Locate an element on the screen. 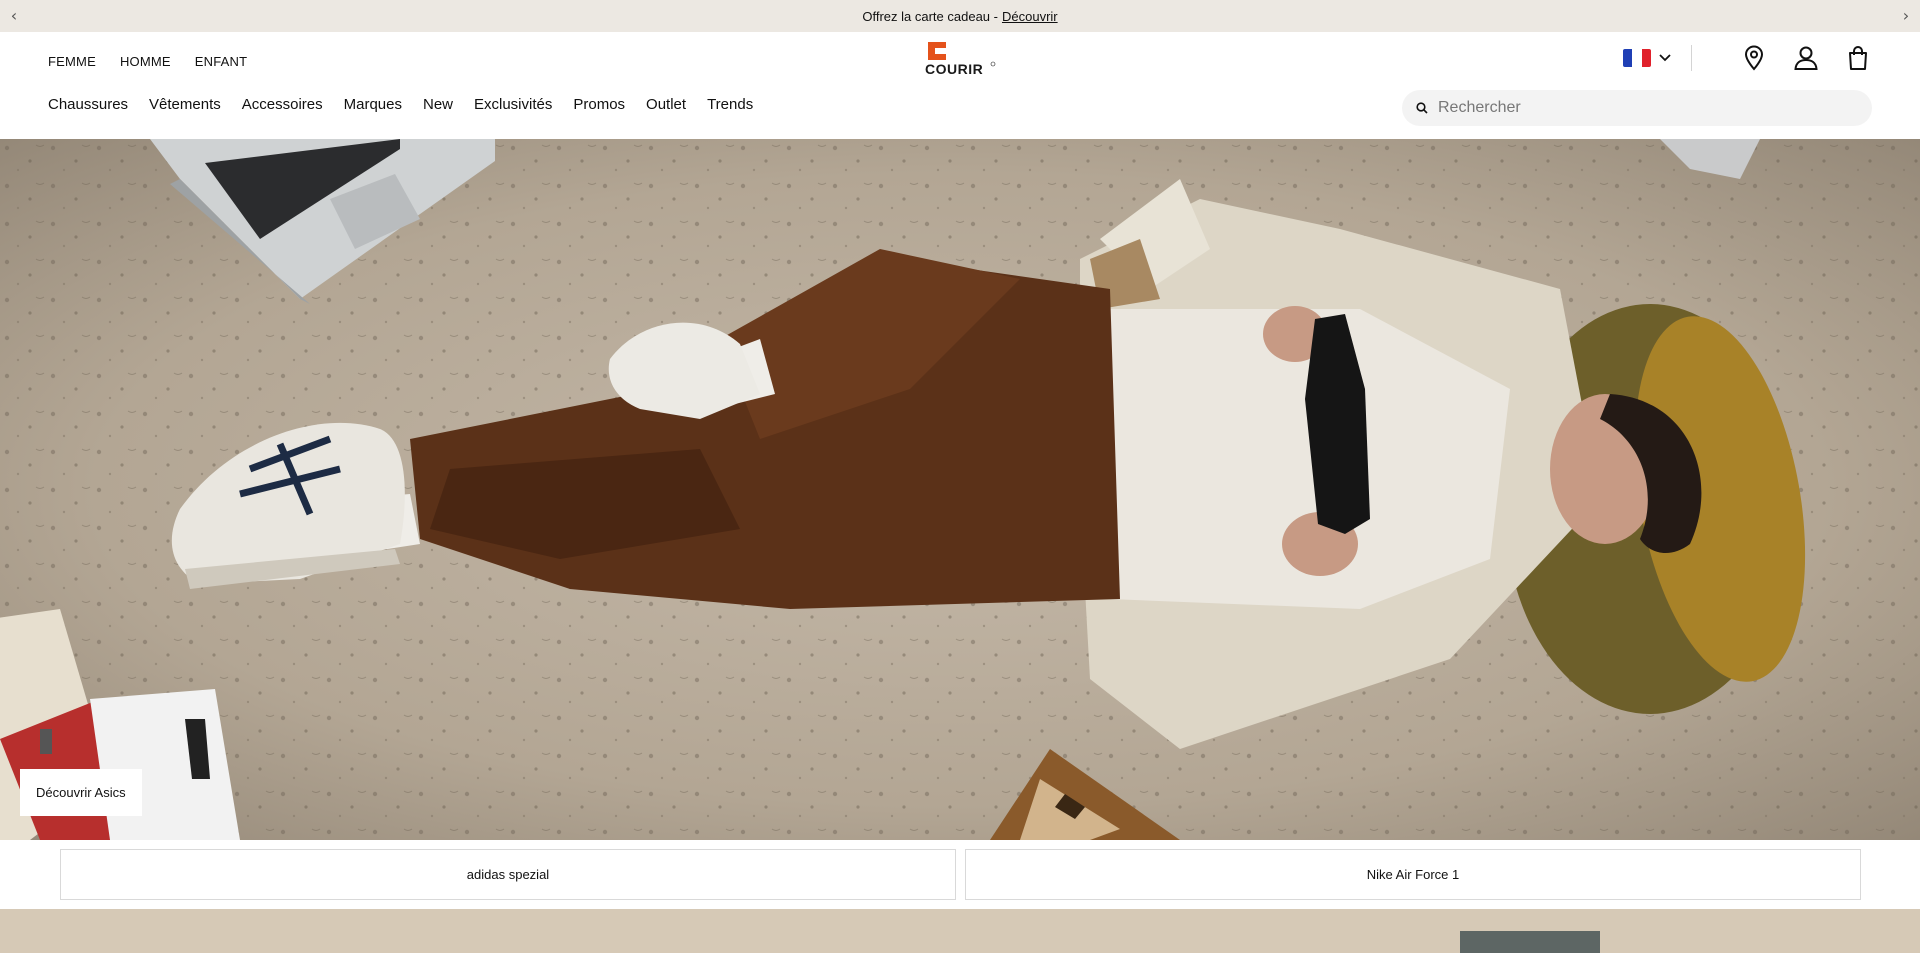 This screenshot has height=953, width=1920. next-banner-image is located at coordinates (960, 931).